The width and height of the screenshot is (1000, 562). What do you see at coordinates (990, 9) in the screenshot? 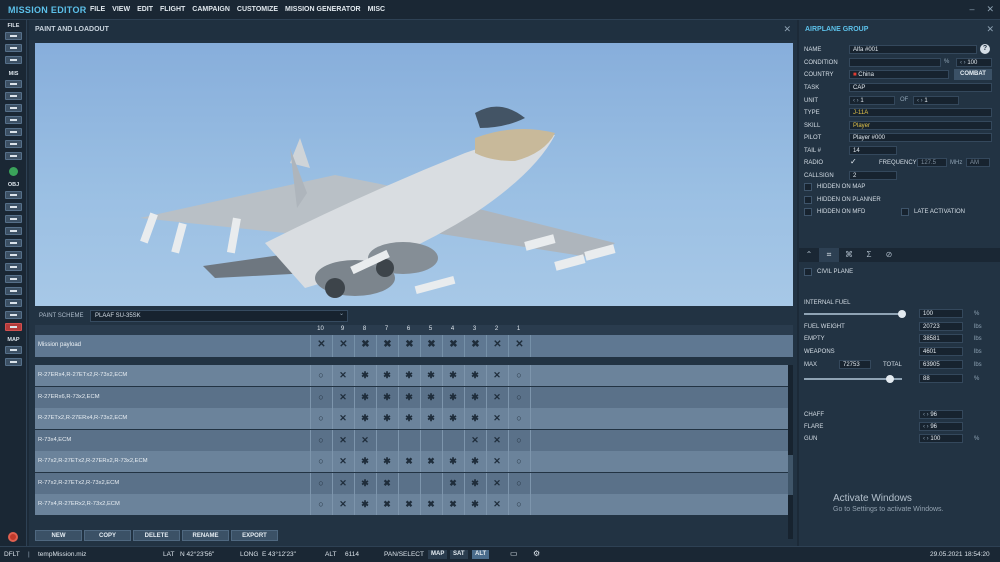
I see `close-window-icon: ✕` at bounding box center [990, 9].